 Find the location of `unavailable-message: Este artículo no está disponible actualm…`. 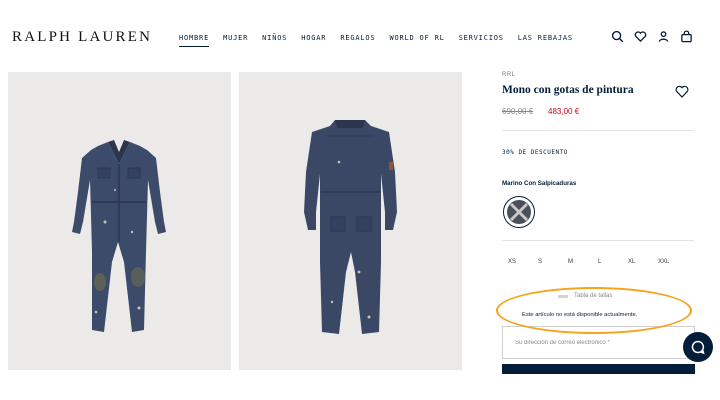

unavailable-message: Este artículo no está disponible actualm… is located at coordinates (580, 315).